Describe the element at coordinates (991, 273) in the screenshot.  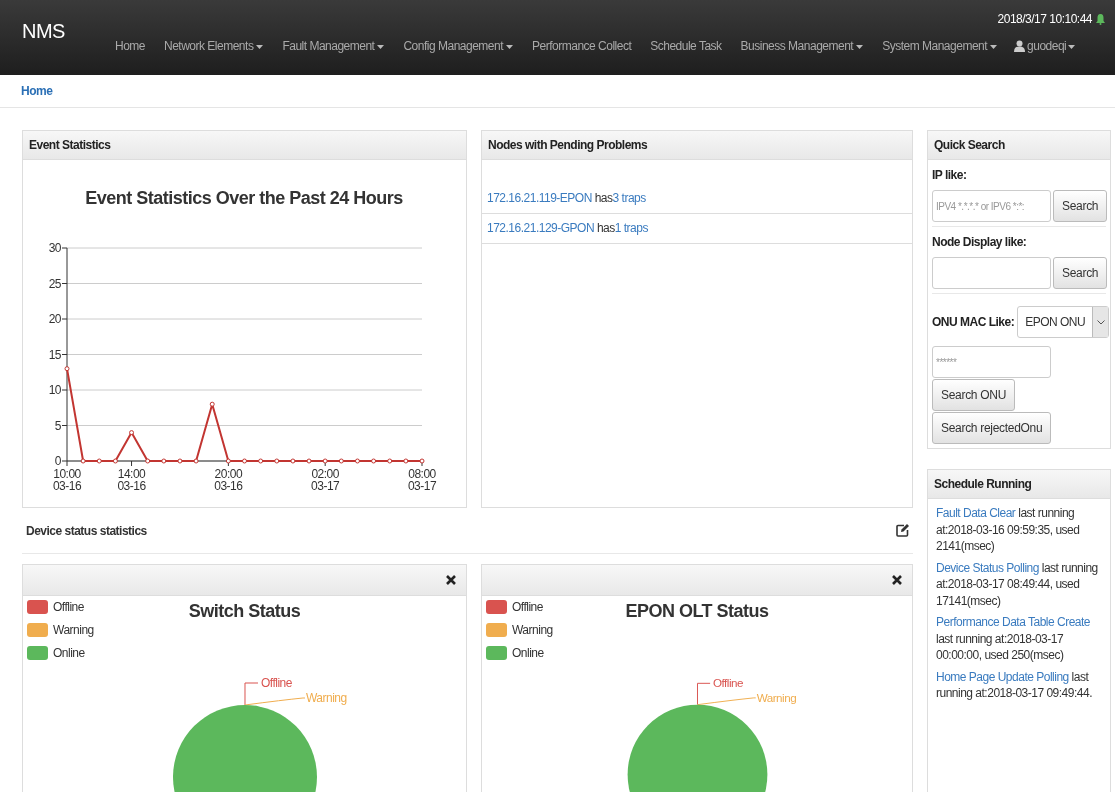
I see `node-input-field` at that location.